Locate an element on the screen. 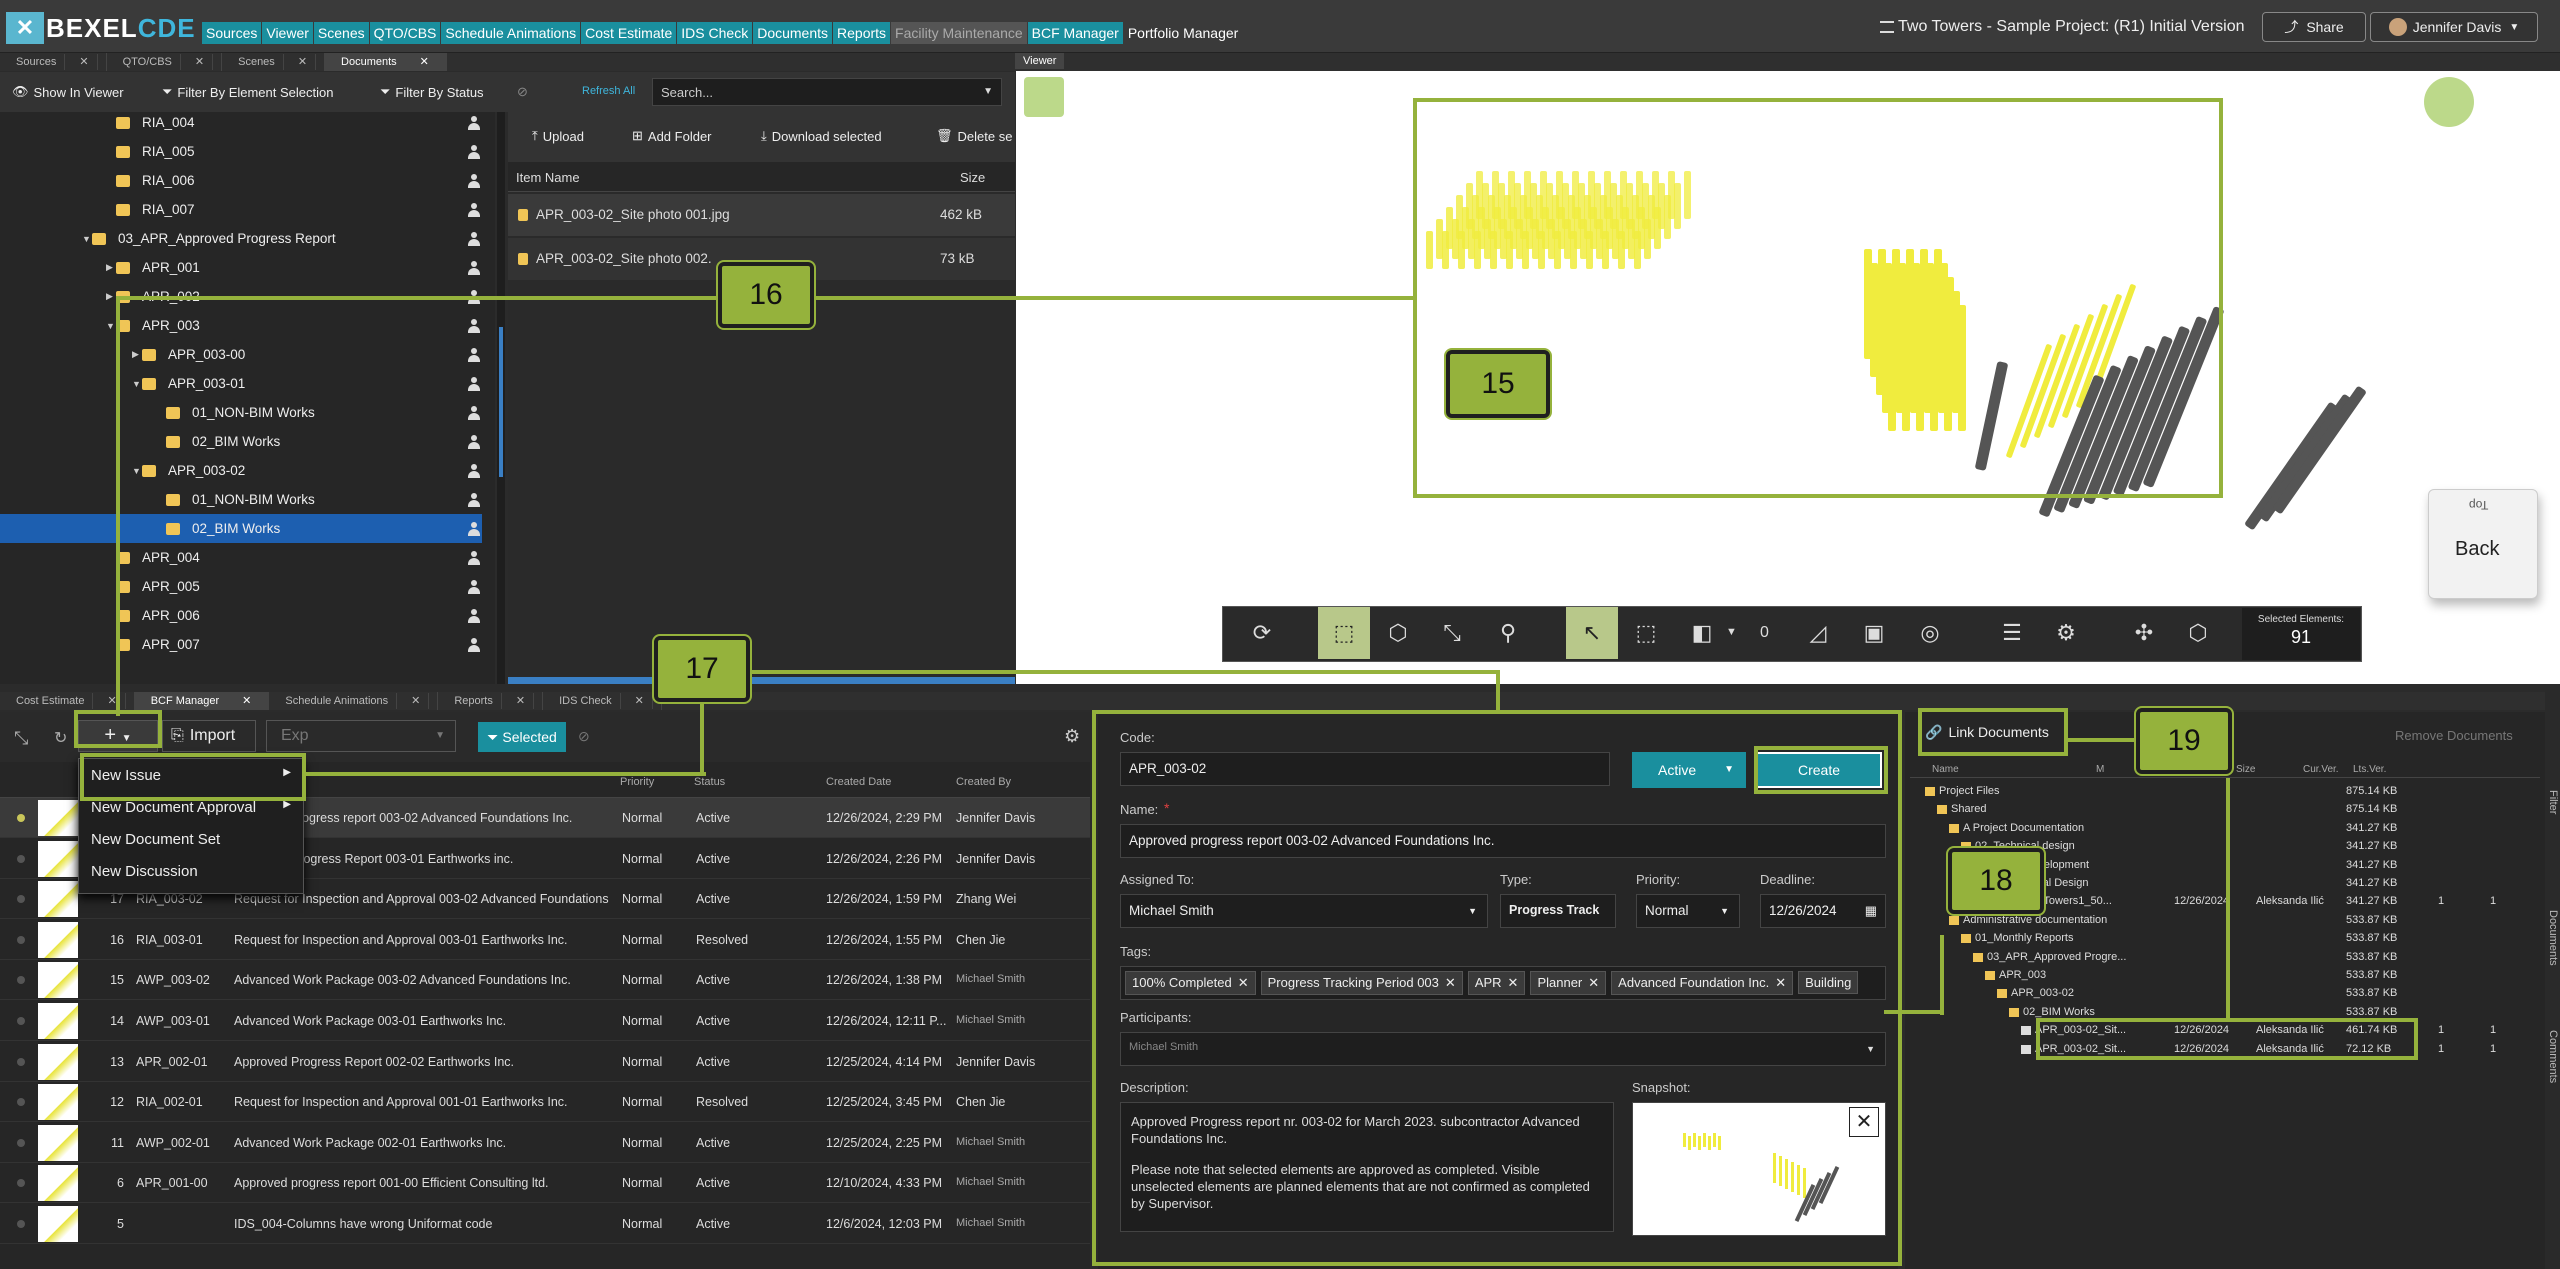  module-tab: QTO/CBS is located at coordinates (405, 33).